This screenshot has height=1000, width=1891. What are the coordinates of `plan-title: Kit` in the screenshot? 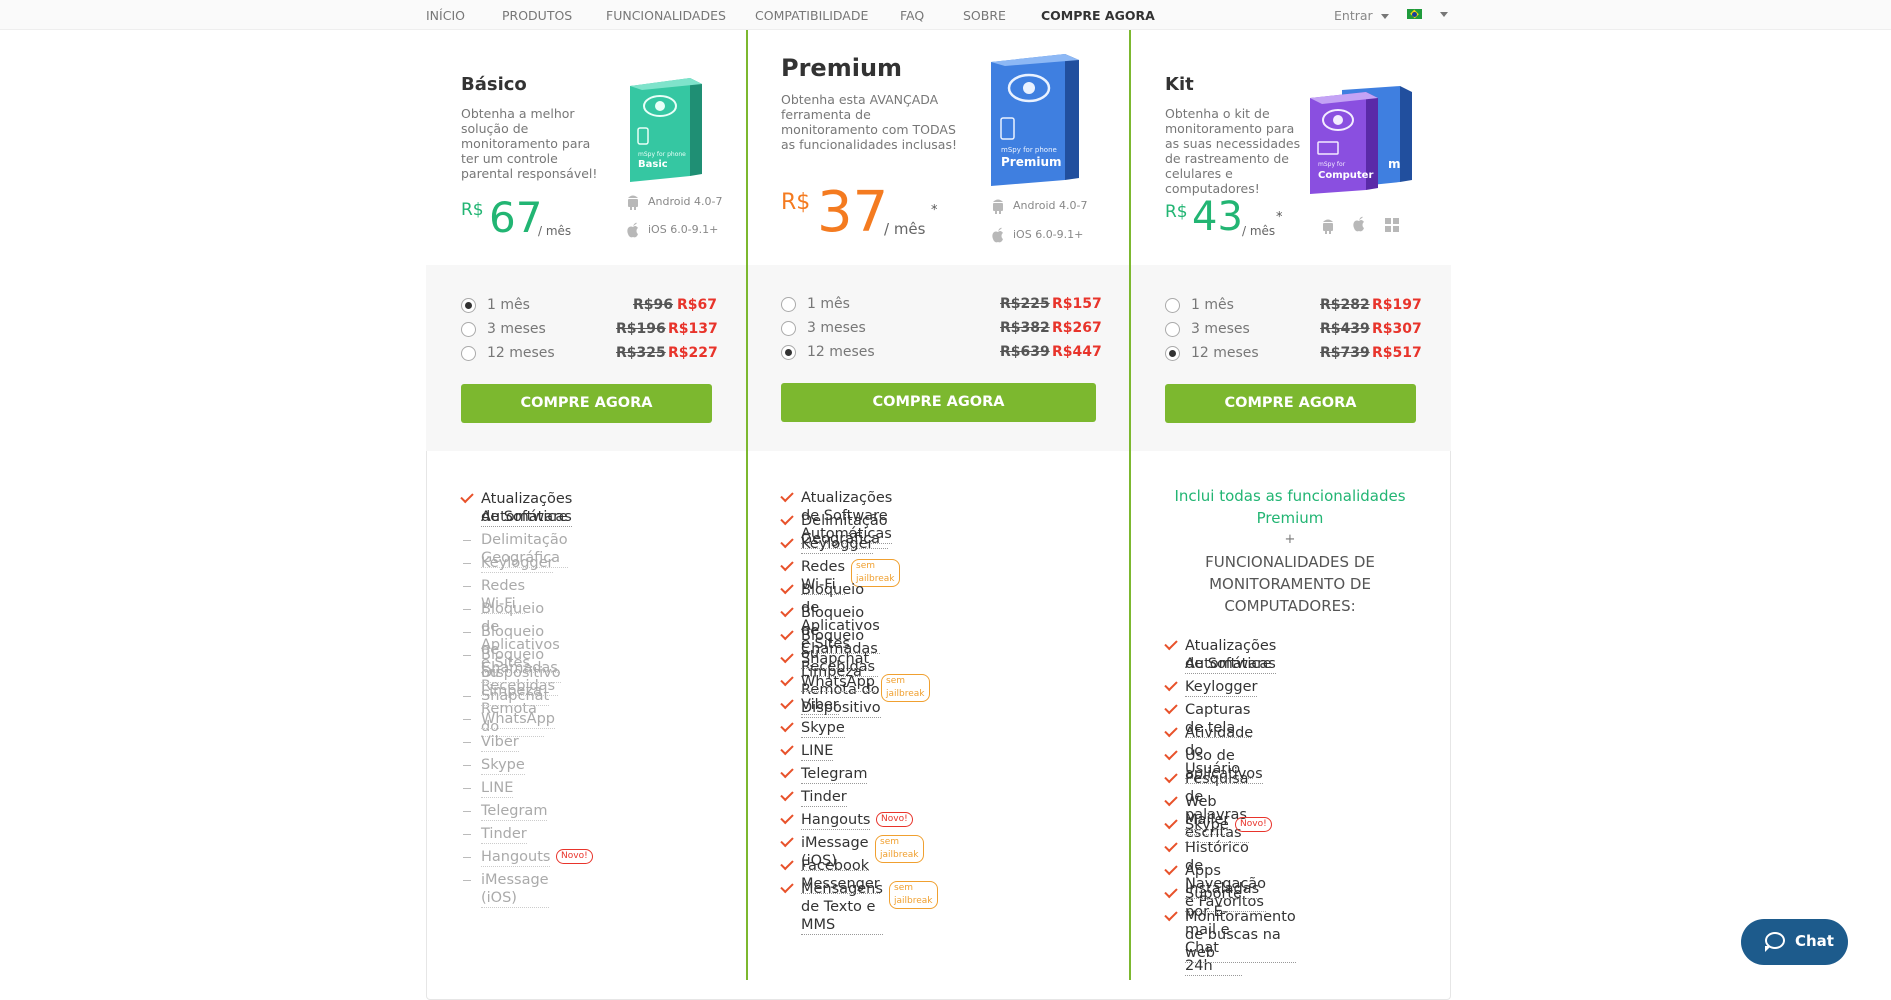 It's located at (1179, 84).